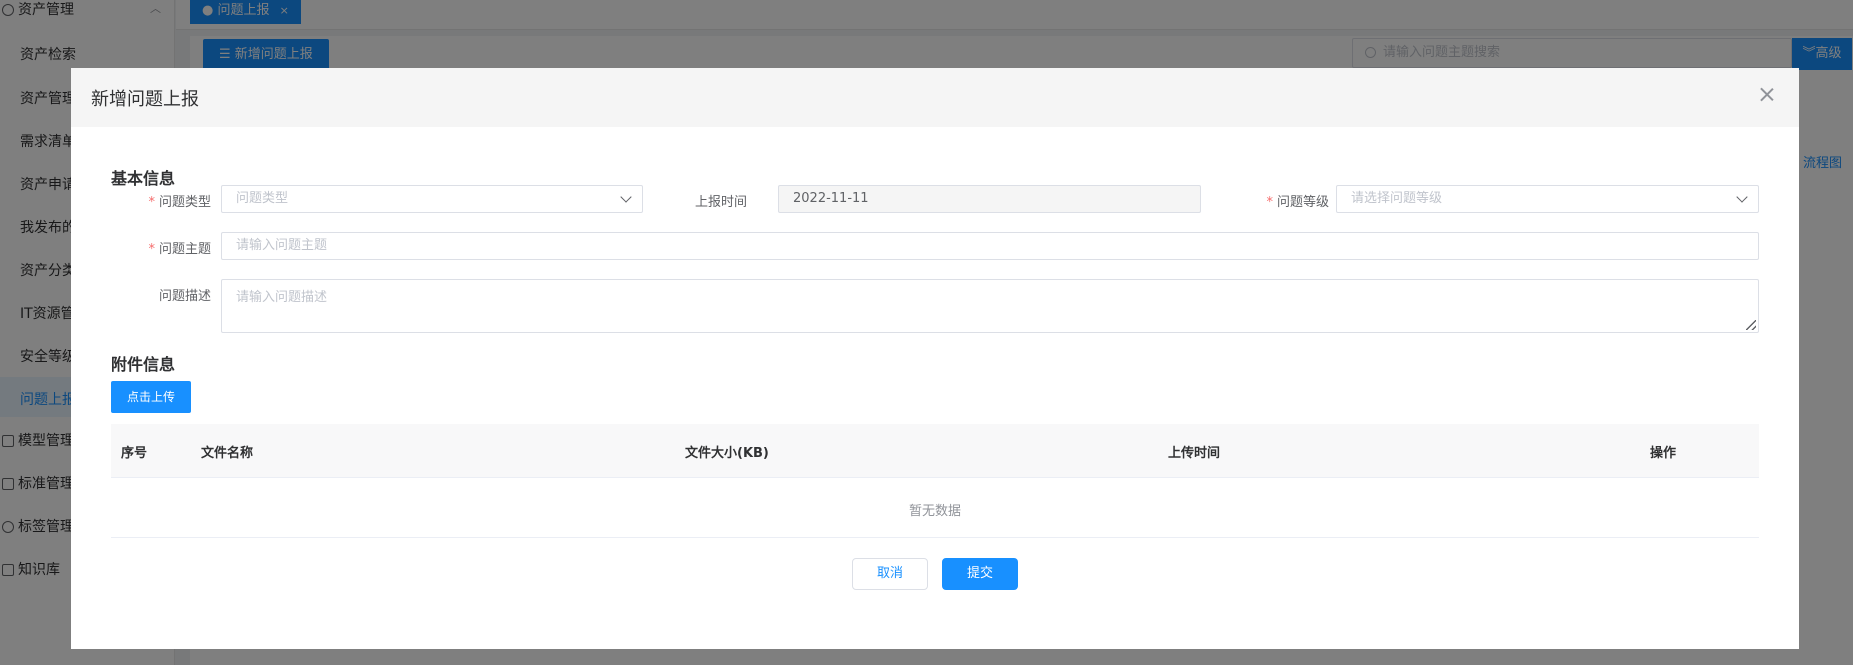  Describe the element at coordinates (934, 511) in the screenshot. I see `empty-text: 暂无数据` at that location.